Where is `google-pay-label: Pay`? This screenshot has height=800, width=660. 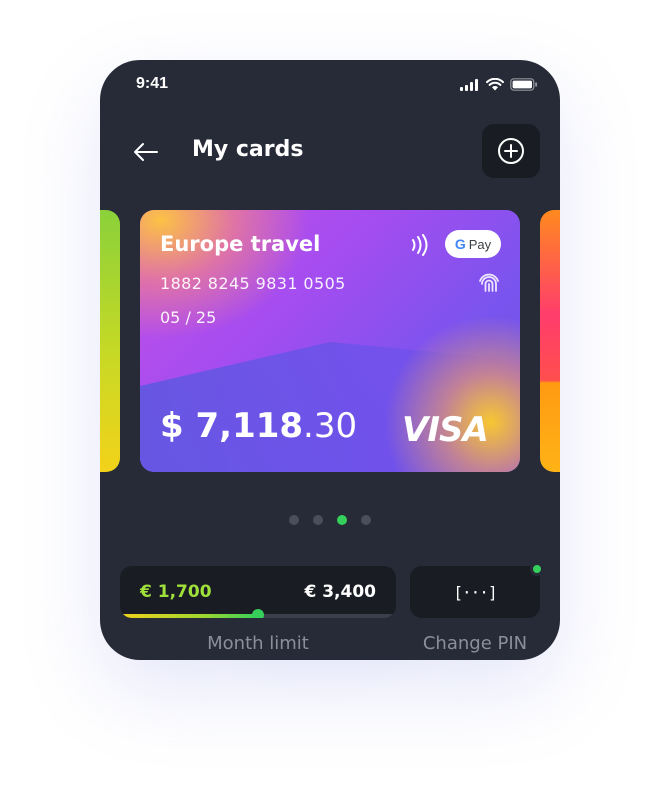 google-pay-label: Pay is located at coordinates (480, 244).